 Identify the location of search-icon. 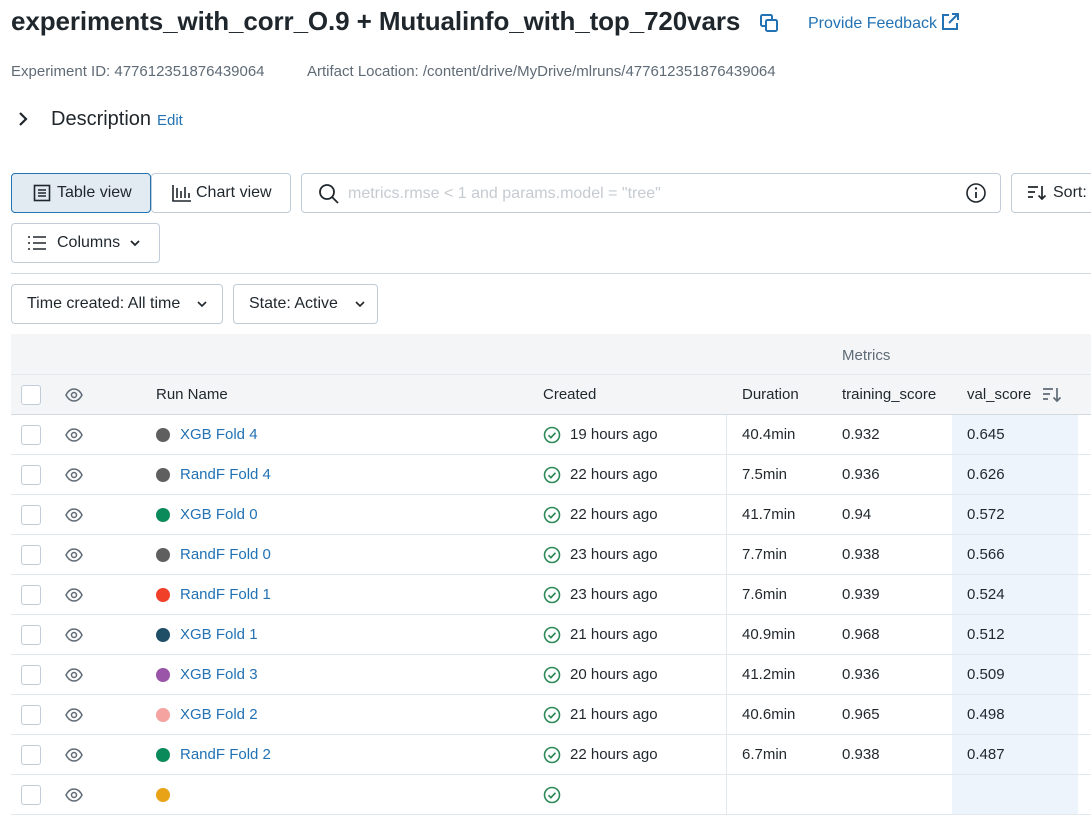
(329, 196).